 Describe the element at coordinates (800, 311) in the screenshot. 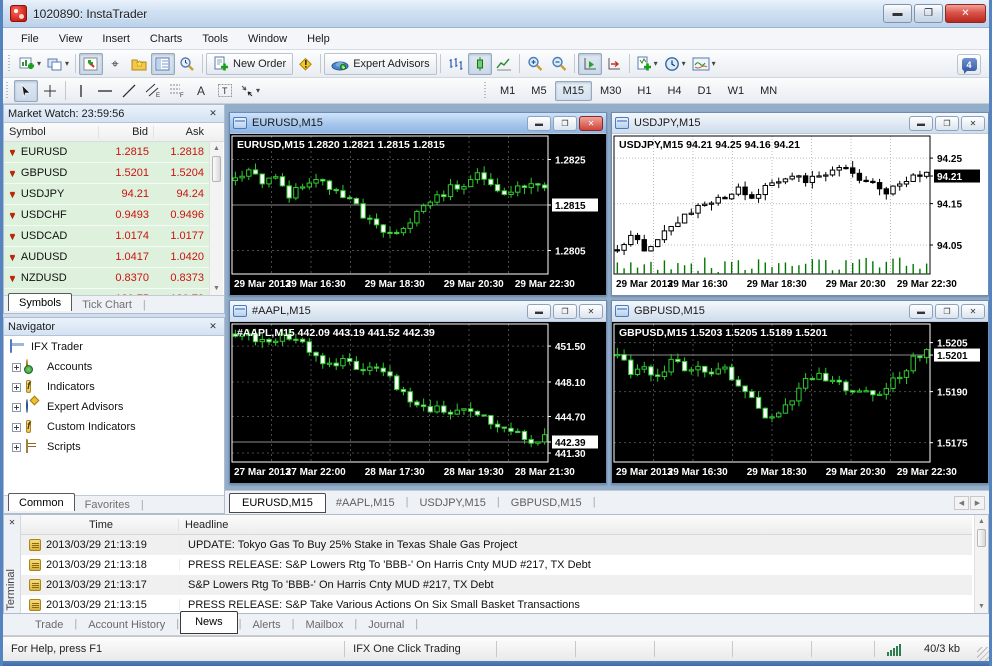

I see `chart-window-titlebar: GBPUSD,M15 ▬ ❐ ✕` at that location.